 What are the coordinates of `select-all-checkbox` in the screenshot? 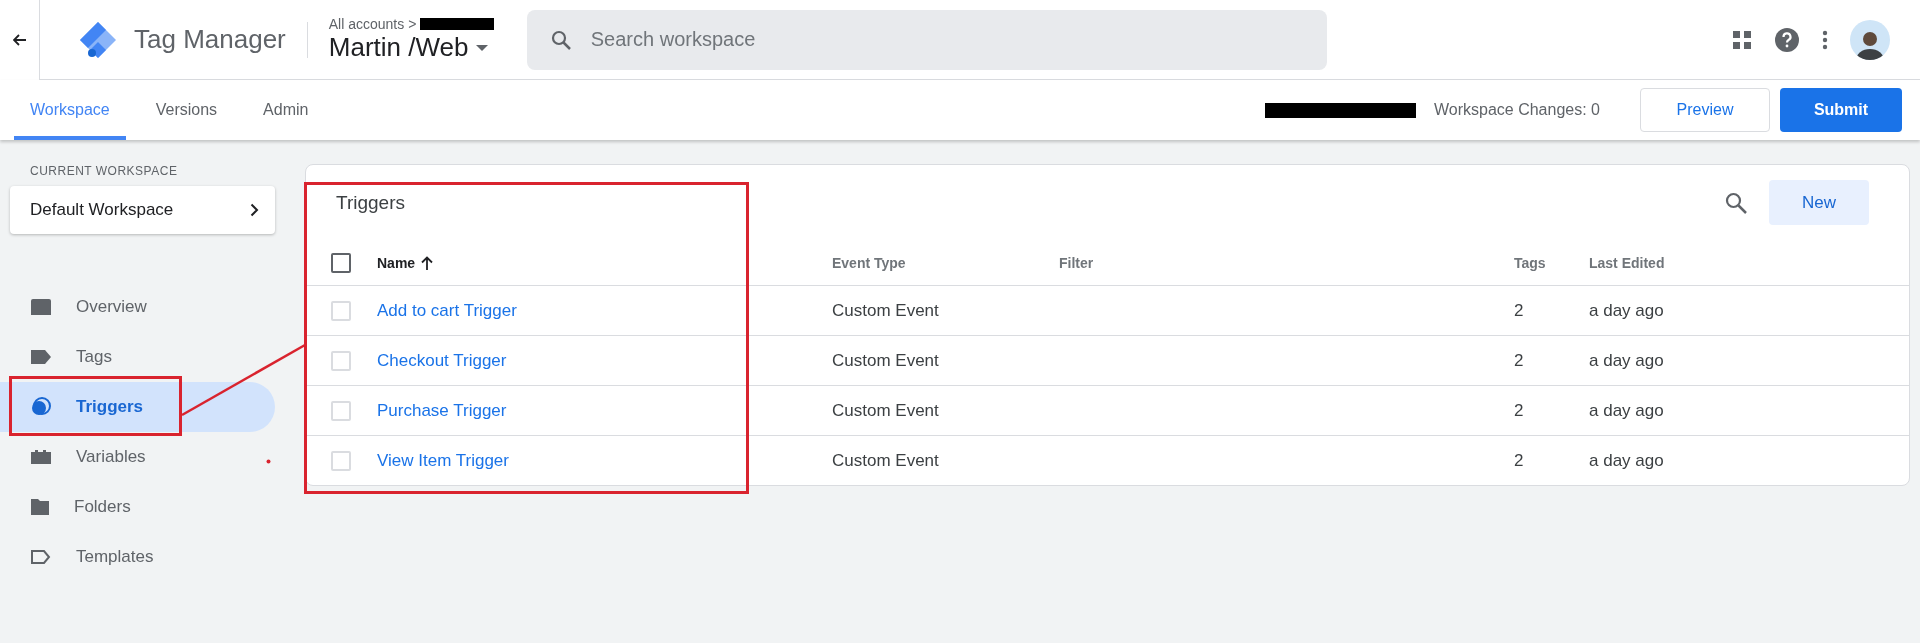 It's located at (341, 262).